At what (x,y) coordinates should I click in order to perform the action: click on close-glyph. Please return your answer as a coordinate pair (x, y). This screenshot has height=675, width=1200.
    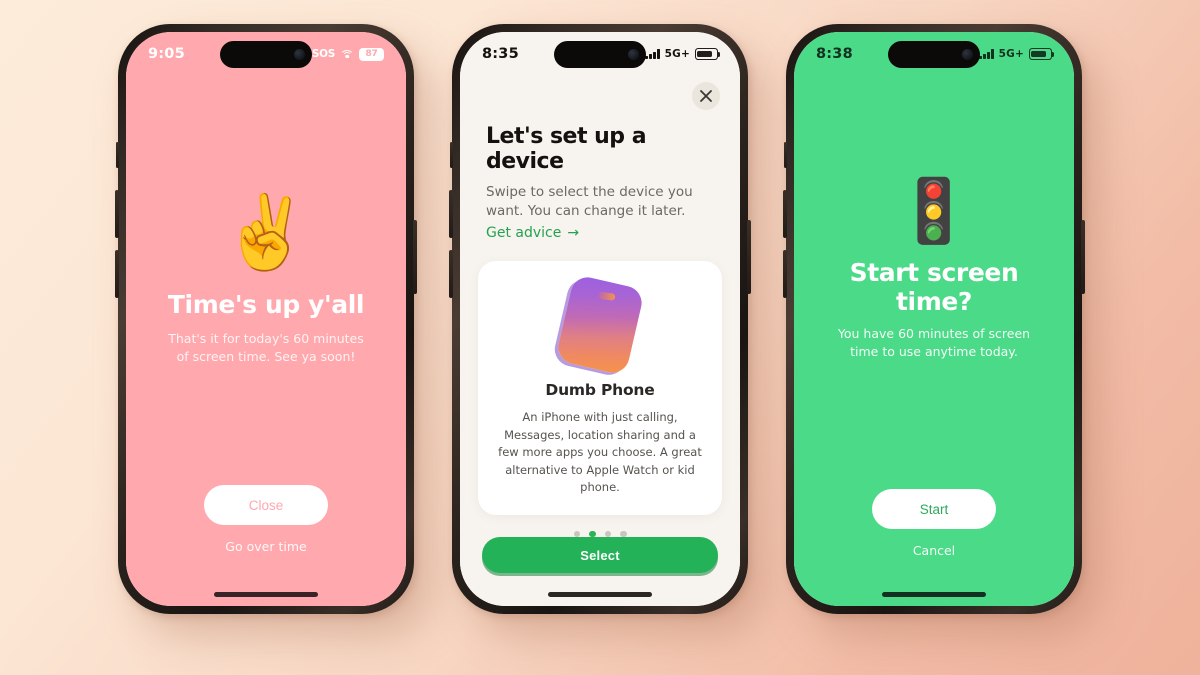
    Looking at the image, I should click on (706, 96).